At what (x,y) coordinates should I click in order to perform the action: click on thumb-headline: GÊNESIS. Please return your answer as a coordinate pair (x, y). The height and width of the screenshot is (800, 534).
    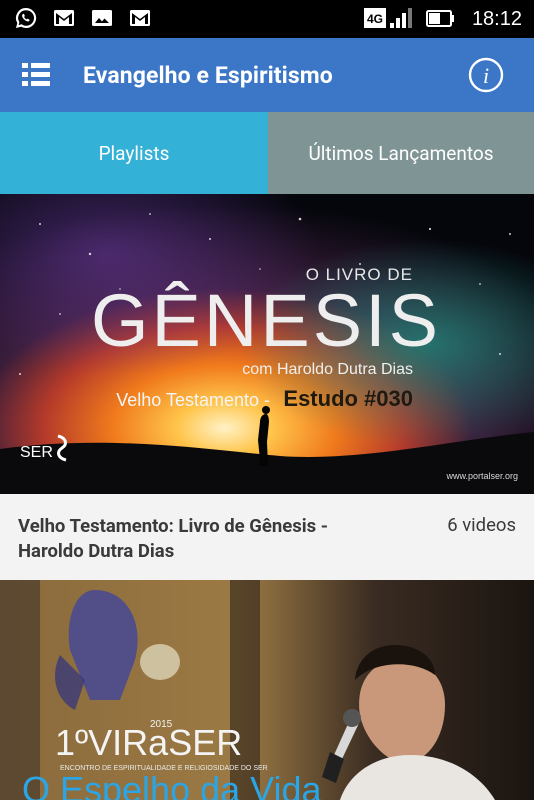
    Looking at the image, I should click on (266, 320).